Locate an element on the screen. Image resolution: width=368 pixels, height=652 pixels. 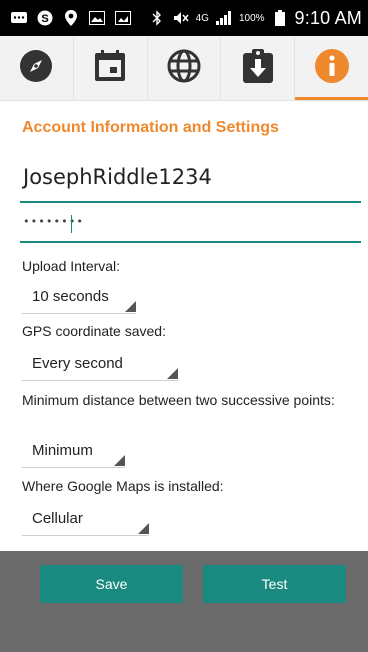
min-distance-dropdown: Minimum is located at coordinates (73, 453).